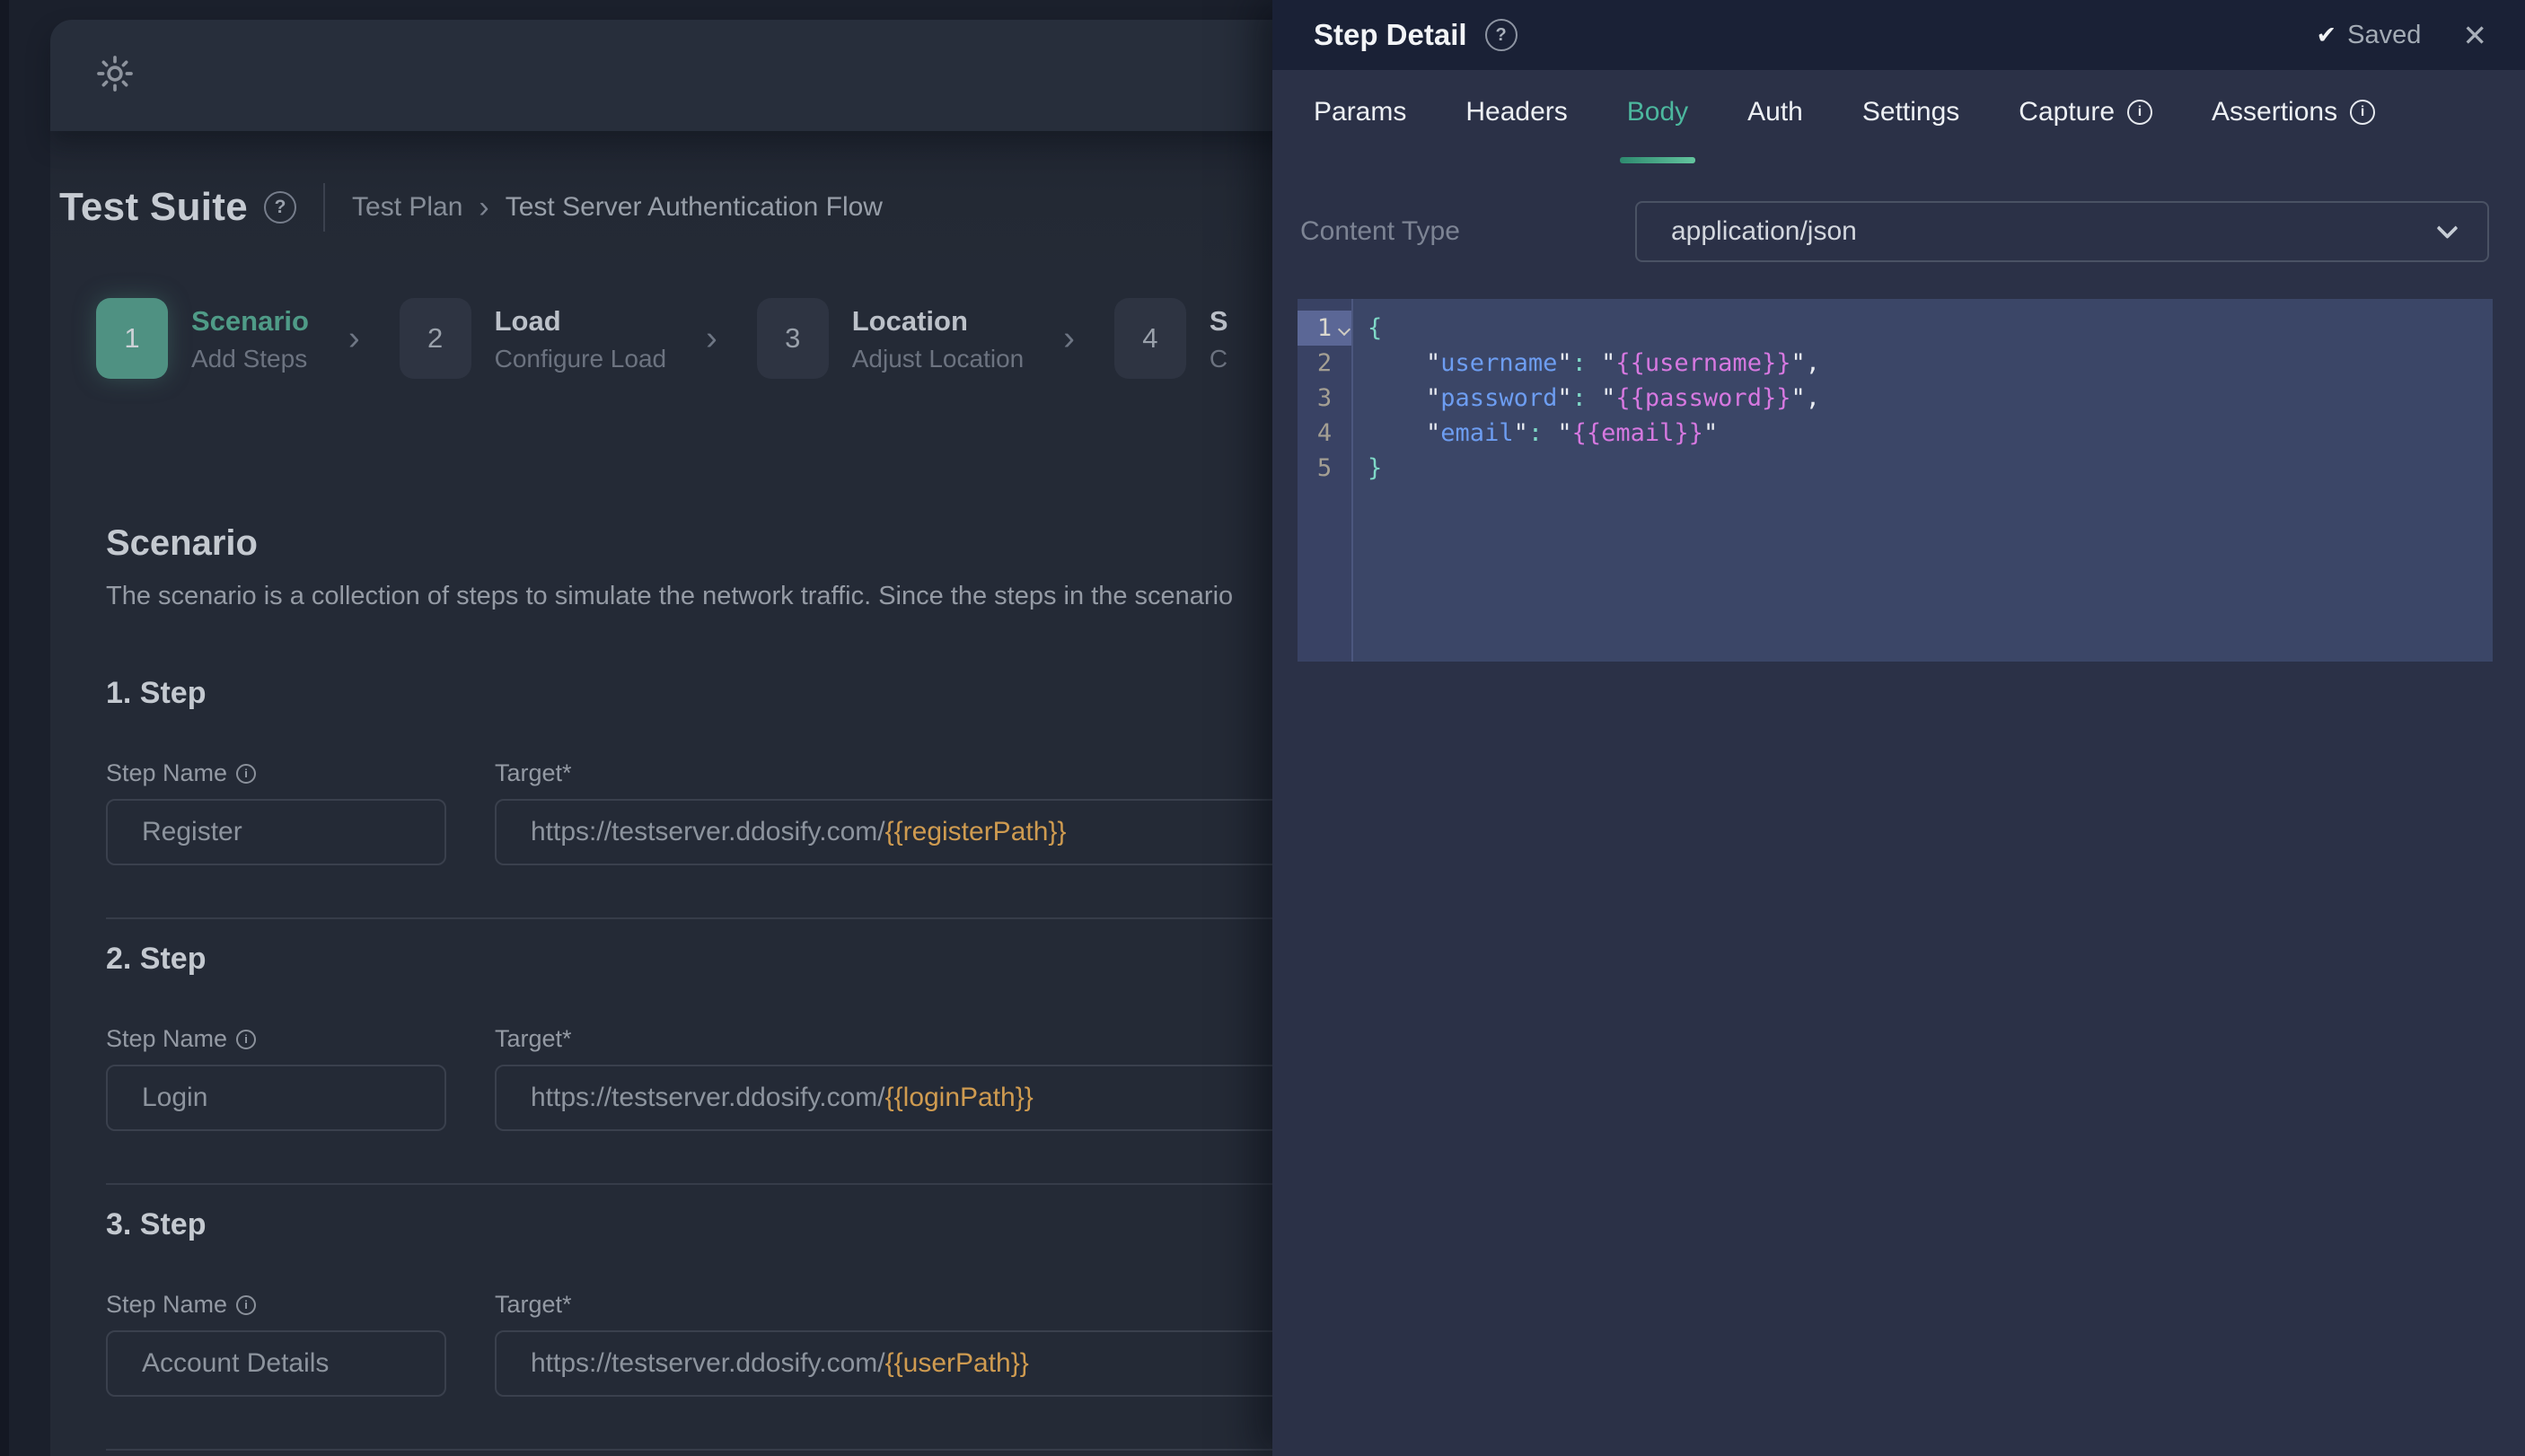 The width and height of the screenshot is (2525, 1456). What do you see at coordinates (276, 1098) in the screenshot?
I see `step-name-input: Login` at bounding box center [276, 1098].